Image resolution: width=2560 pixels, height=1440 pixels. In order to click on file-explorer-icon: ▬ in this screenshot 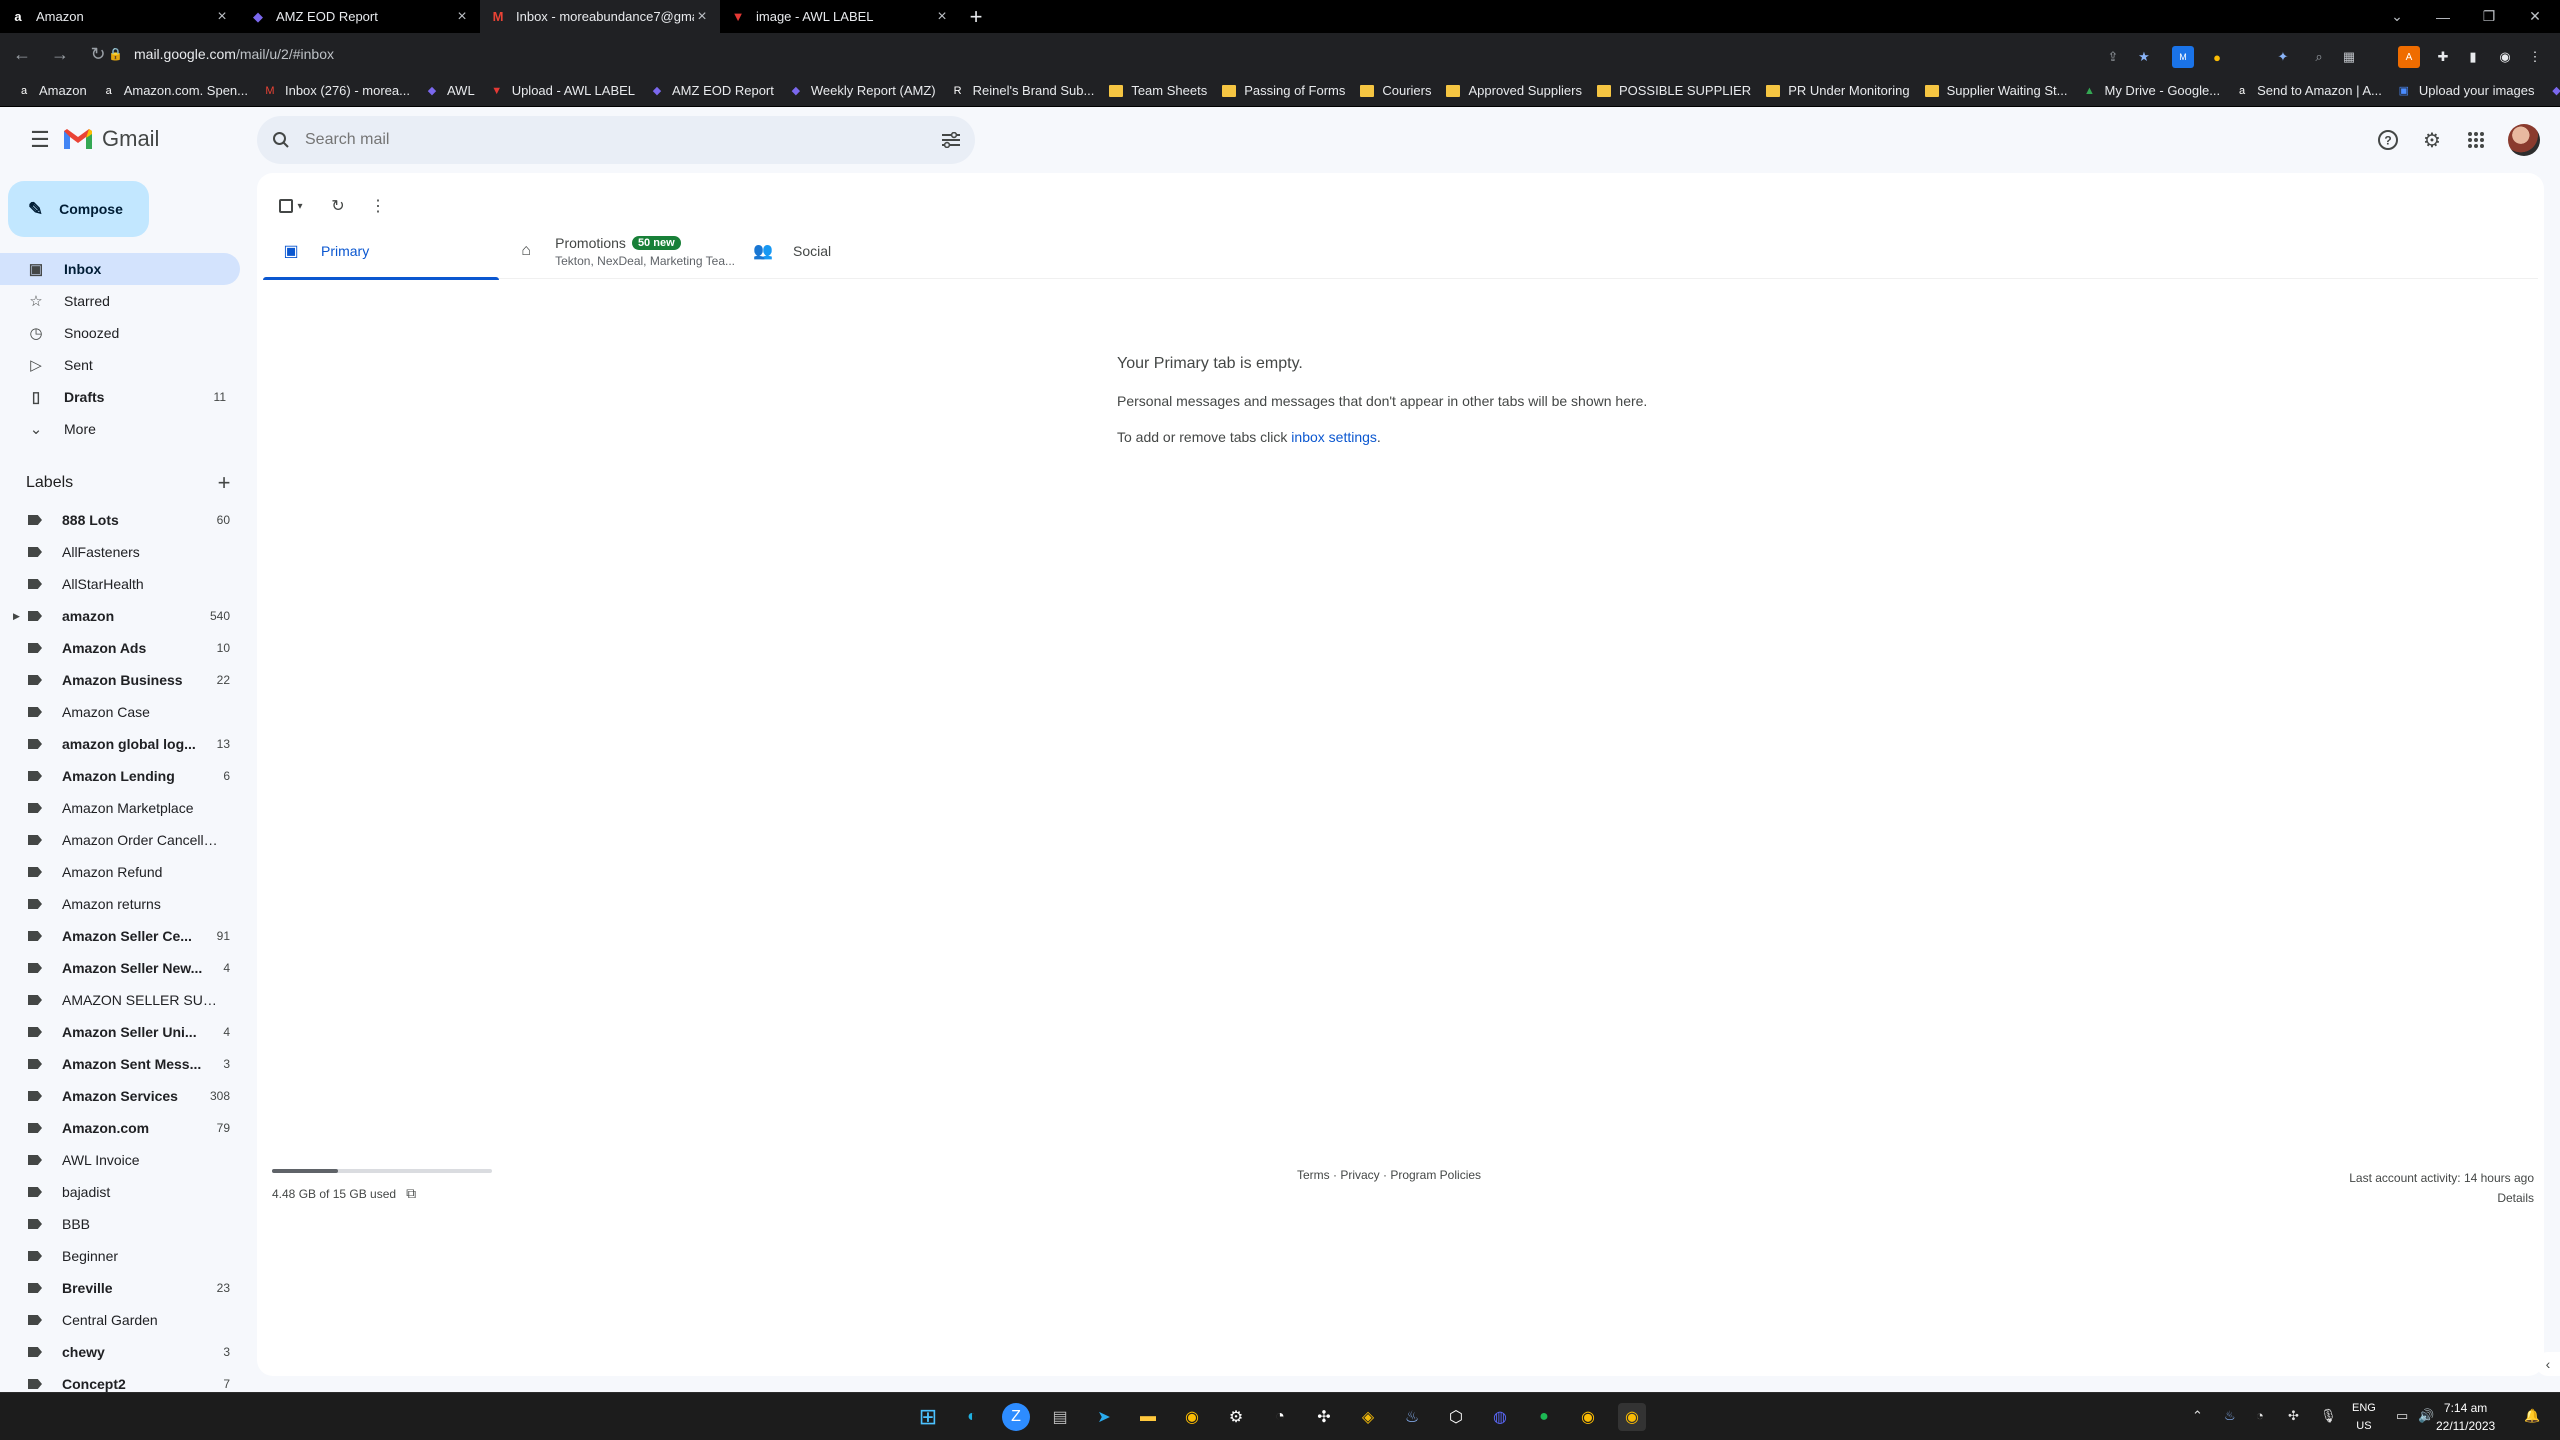, I will do `click(1148, 1417)`.